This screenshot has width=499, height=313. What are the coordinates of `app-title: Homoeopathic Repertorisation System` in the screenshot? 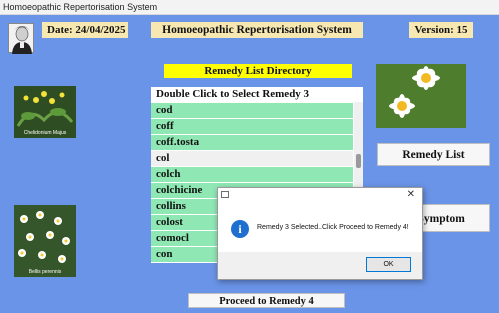 It's located at (257, 30).